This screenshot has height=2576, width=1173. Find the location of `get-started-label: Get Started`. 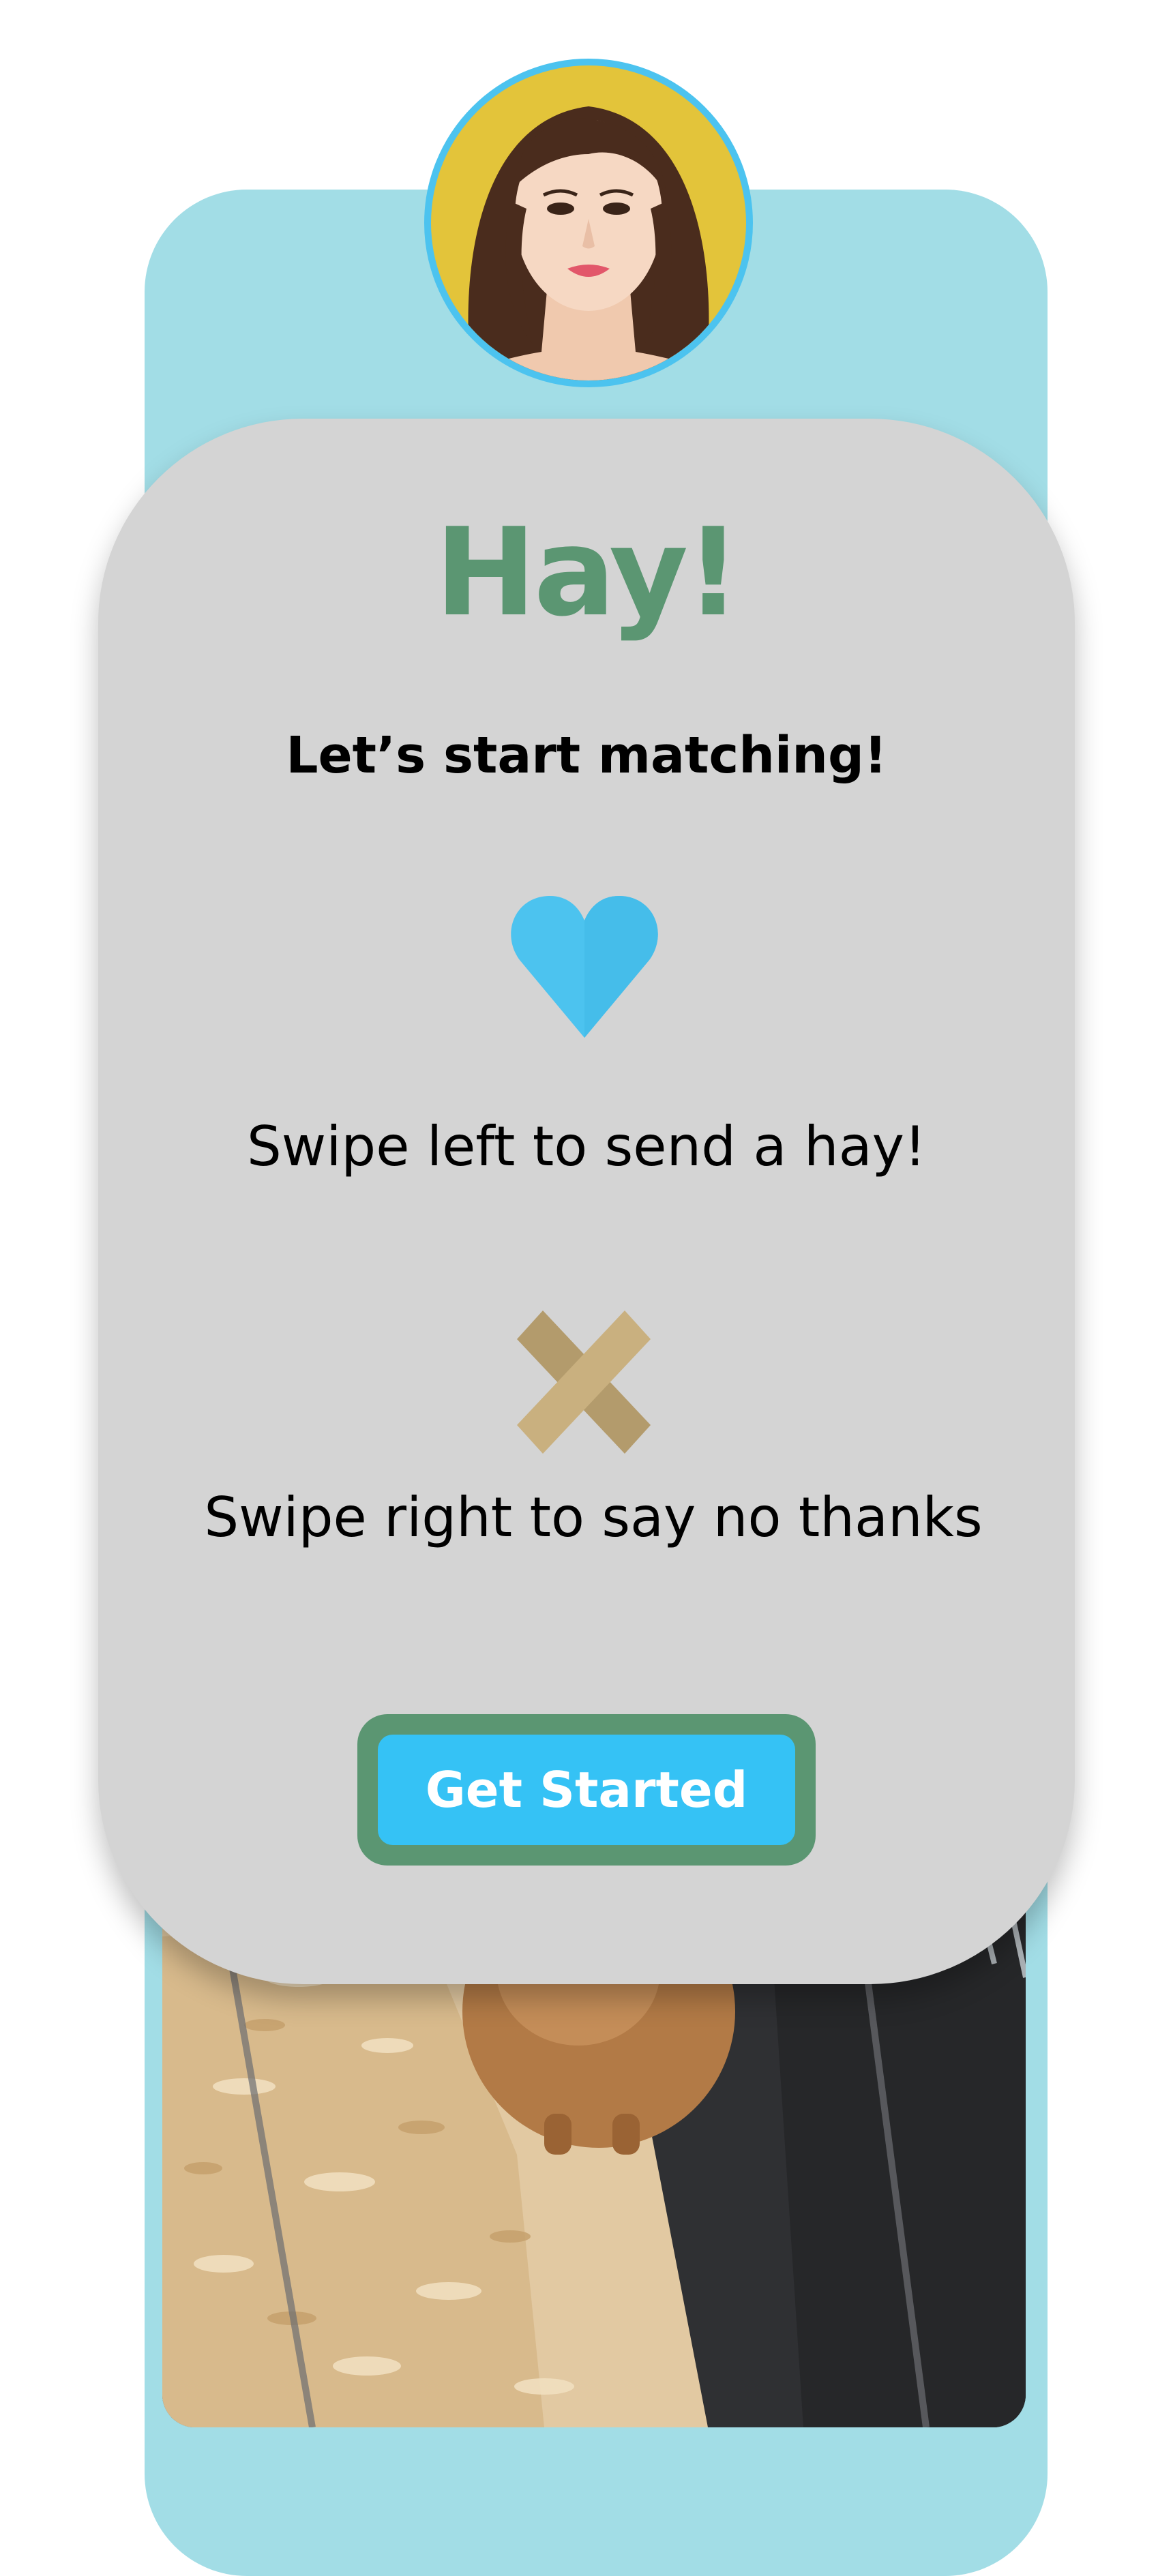

get-started-label: Get Started is located at coordinates (586, 1790).